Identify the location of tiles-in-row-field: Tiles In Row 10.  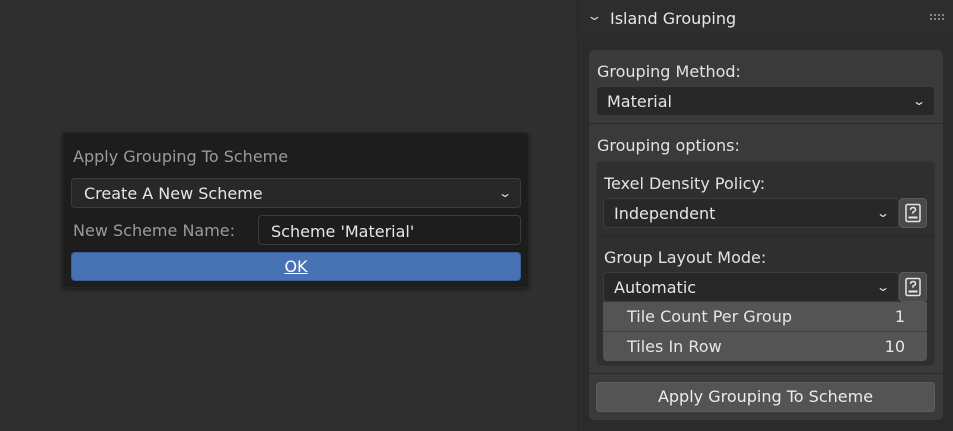
(765, 346).